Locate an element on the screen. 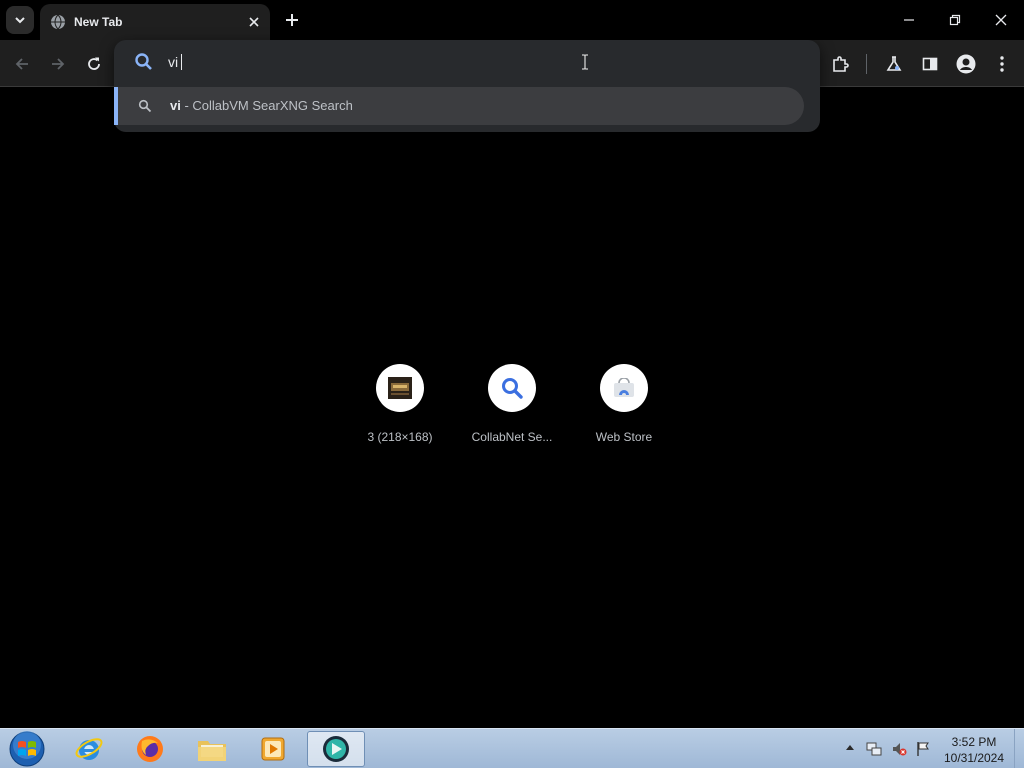  avatar-icon is located at coordinates (966, 64).